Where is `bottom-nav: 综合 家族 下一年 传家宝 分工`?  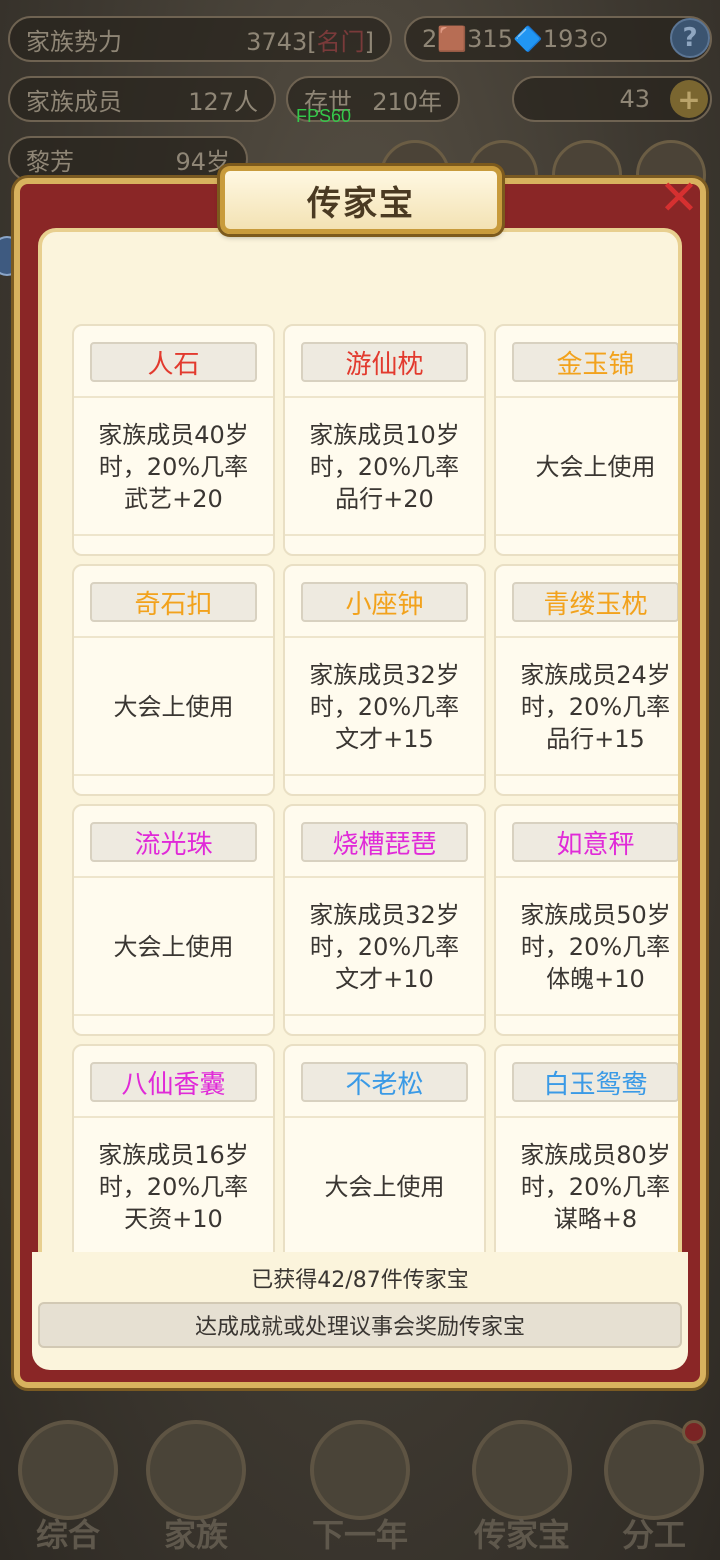
bottom-nav: 综合 家族 下一年 传家宝 分工 is located at coordinates (360, 1480).